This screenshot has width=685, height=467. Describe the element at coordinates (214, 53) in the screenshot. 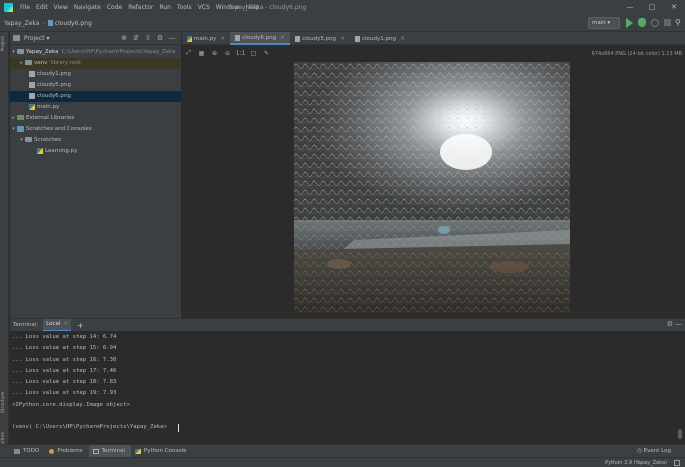

I see `zoom-in-icon: ⊕` at that location.